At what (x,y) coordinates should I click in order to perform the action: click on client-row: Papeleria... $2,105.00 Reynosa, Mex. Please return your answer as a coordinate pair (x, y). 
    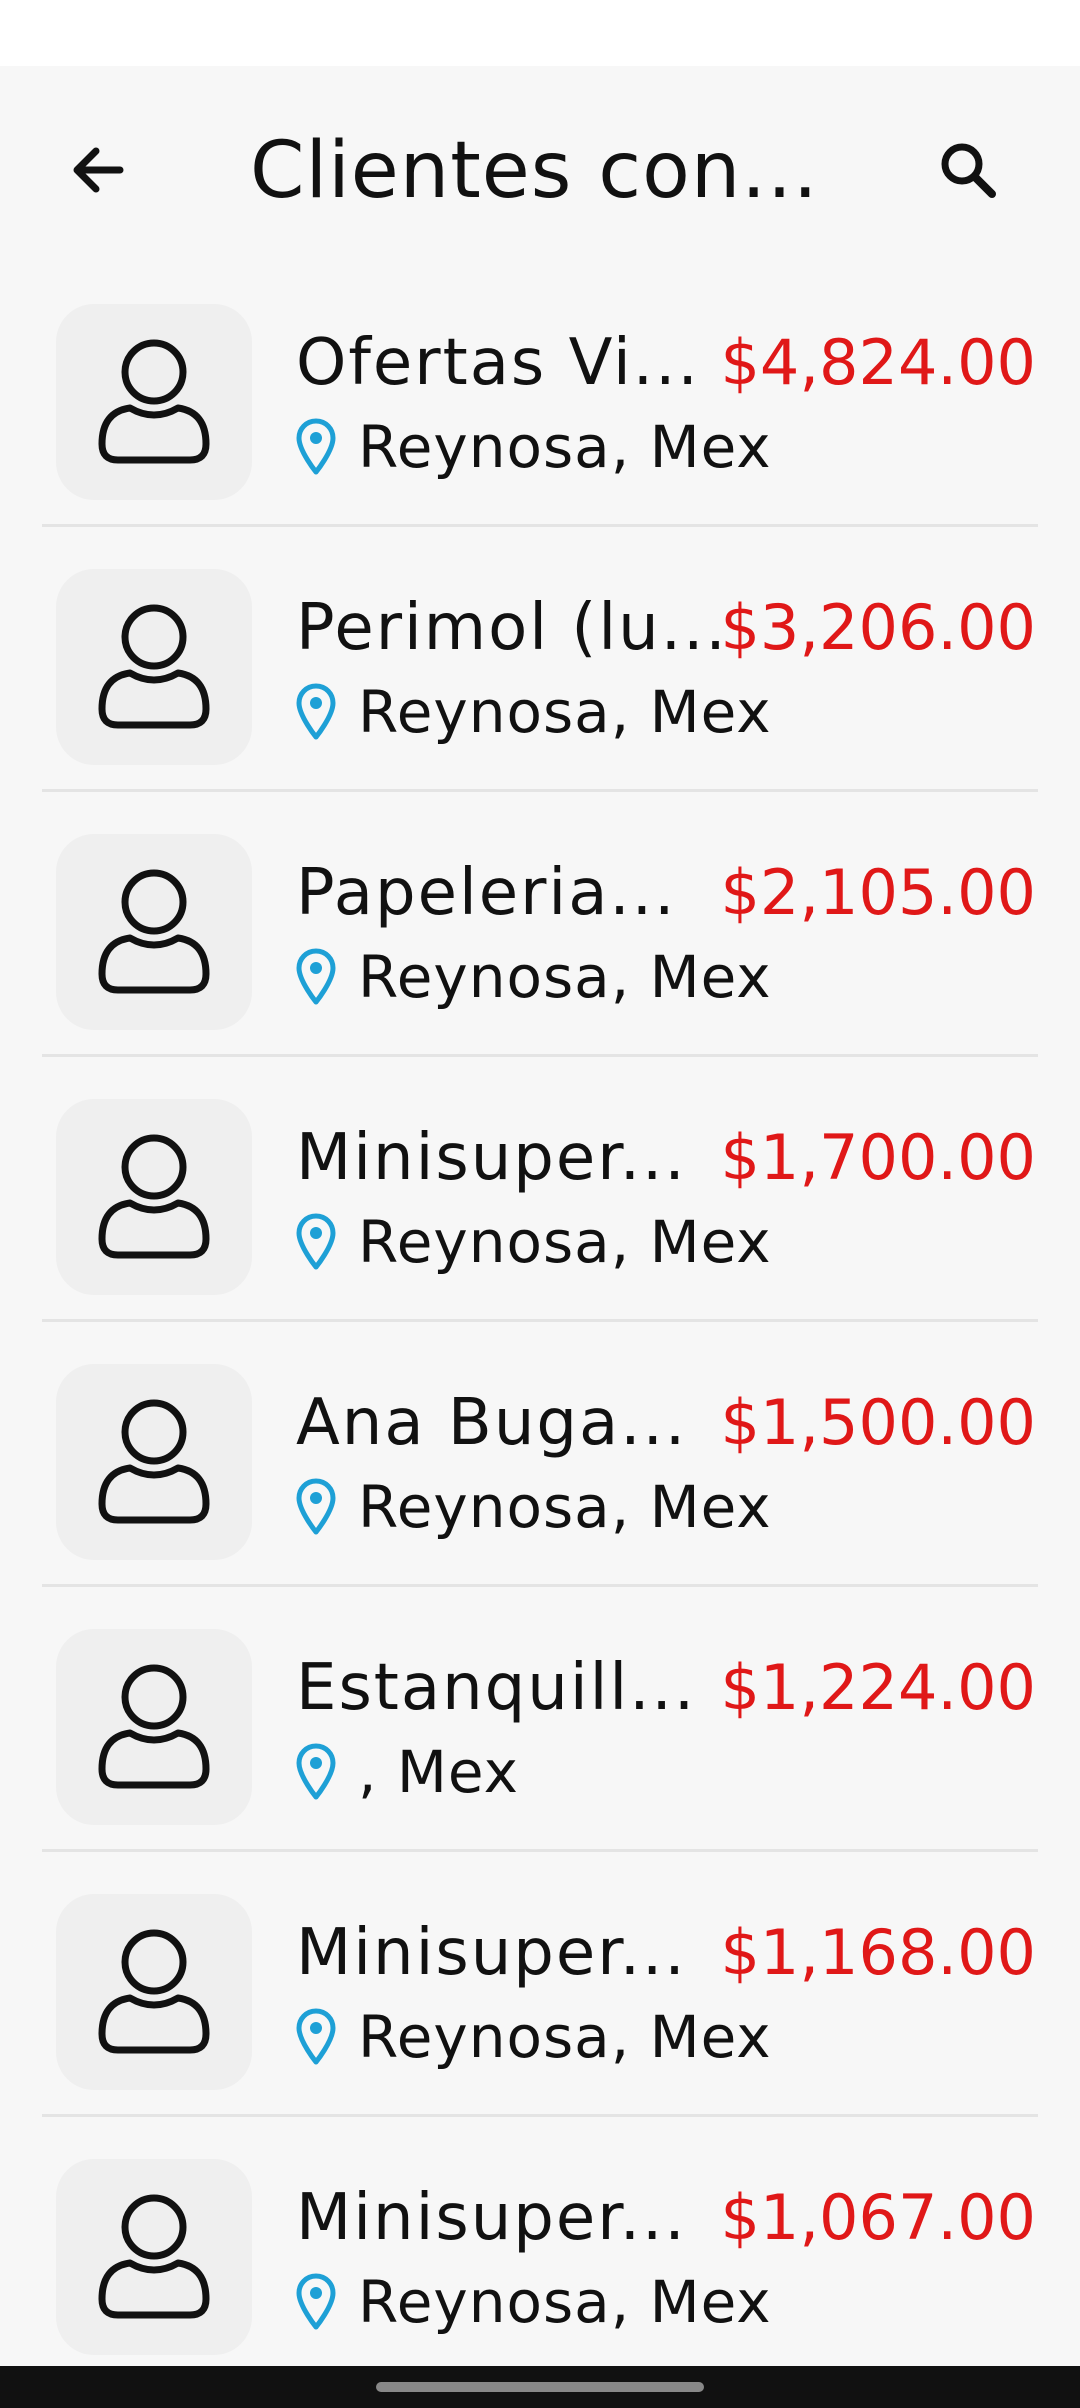
    Looking at the image, I should click on (540, 924).